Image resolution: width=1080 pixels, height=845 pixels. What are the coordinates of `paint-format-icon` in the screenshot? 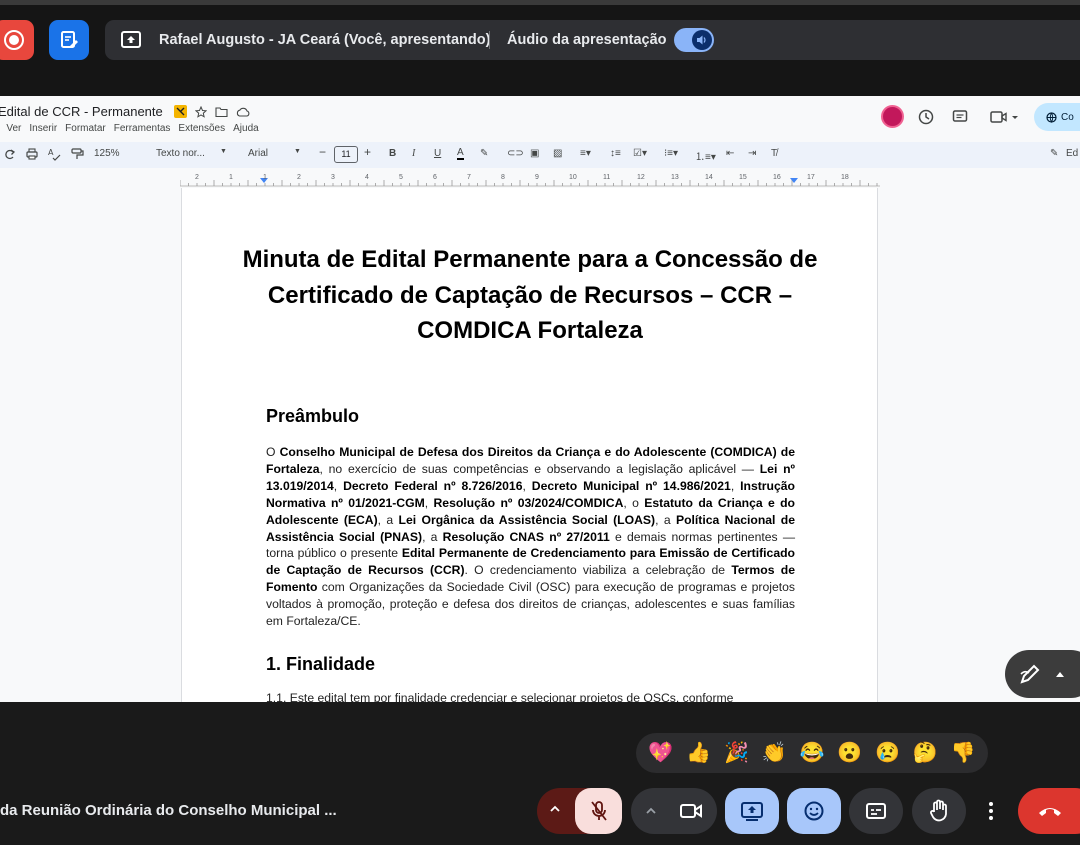 It's located at (77, 154).